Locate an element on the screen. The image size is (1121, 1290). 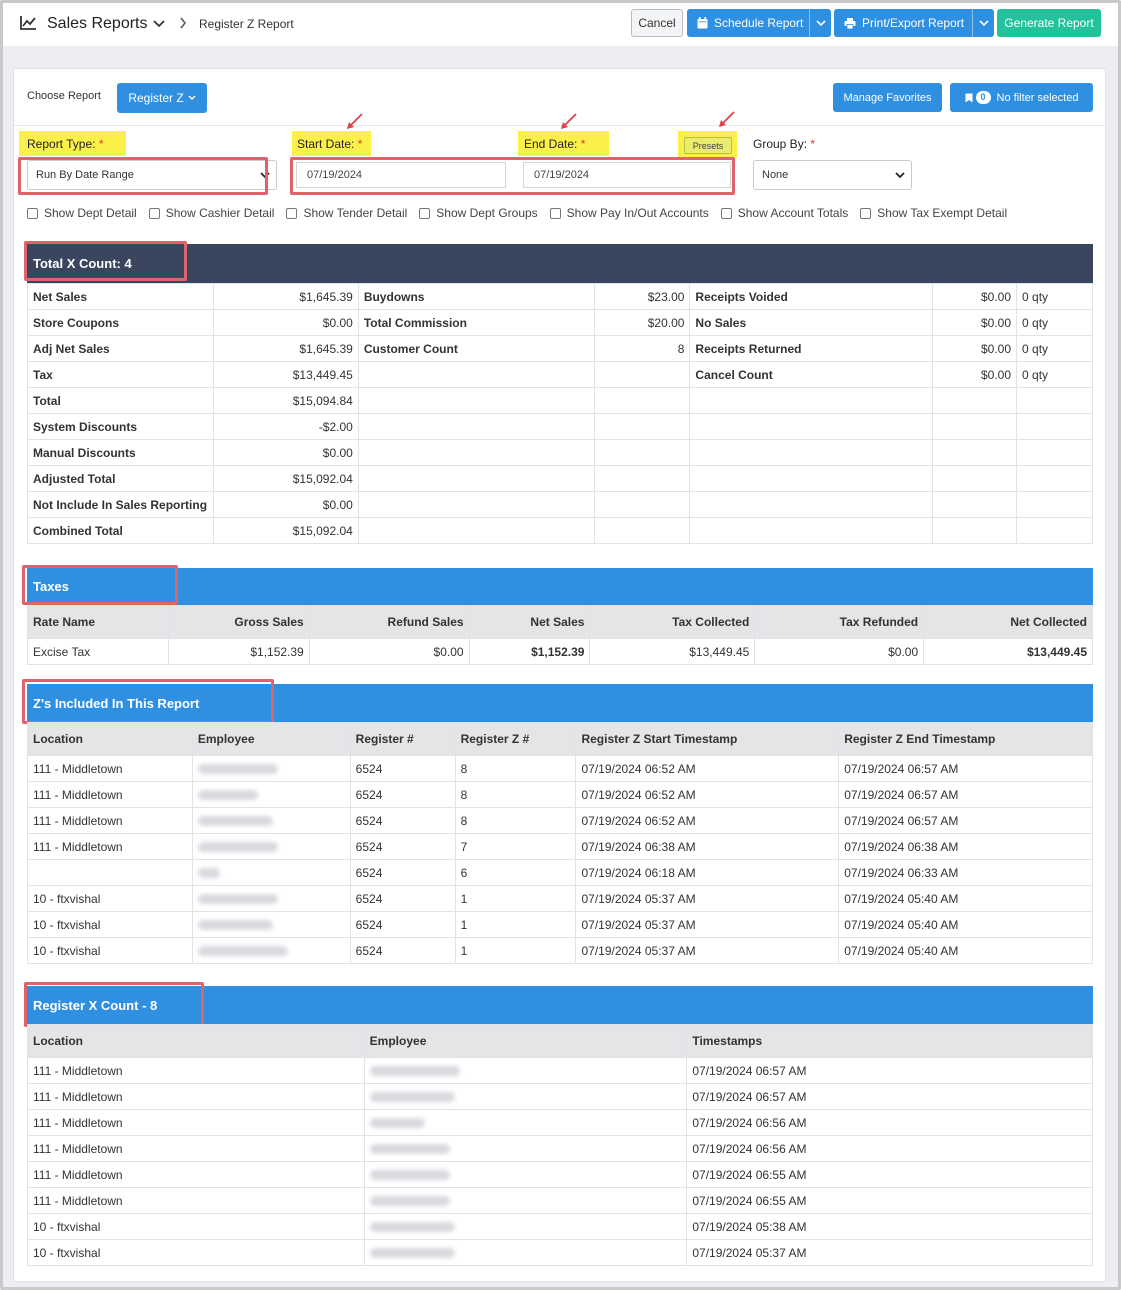
start-date-label: Start Date: * is located at coordinates (329, 144).